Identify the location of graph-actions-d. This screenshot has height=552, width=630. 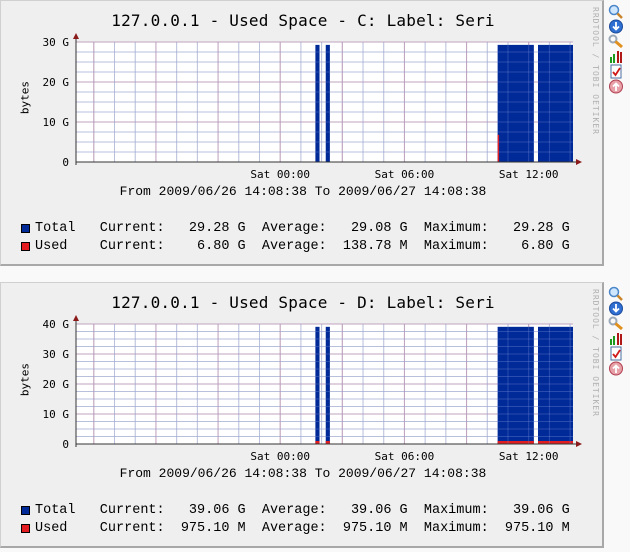
(618, 331).